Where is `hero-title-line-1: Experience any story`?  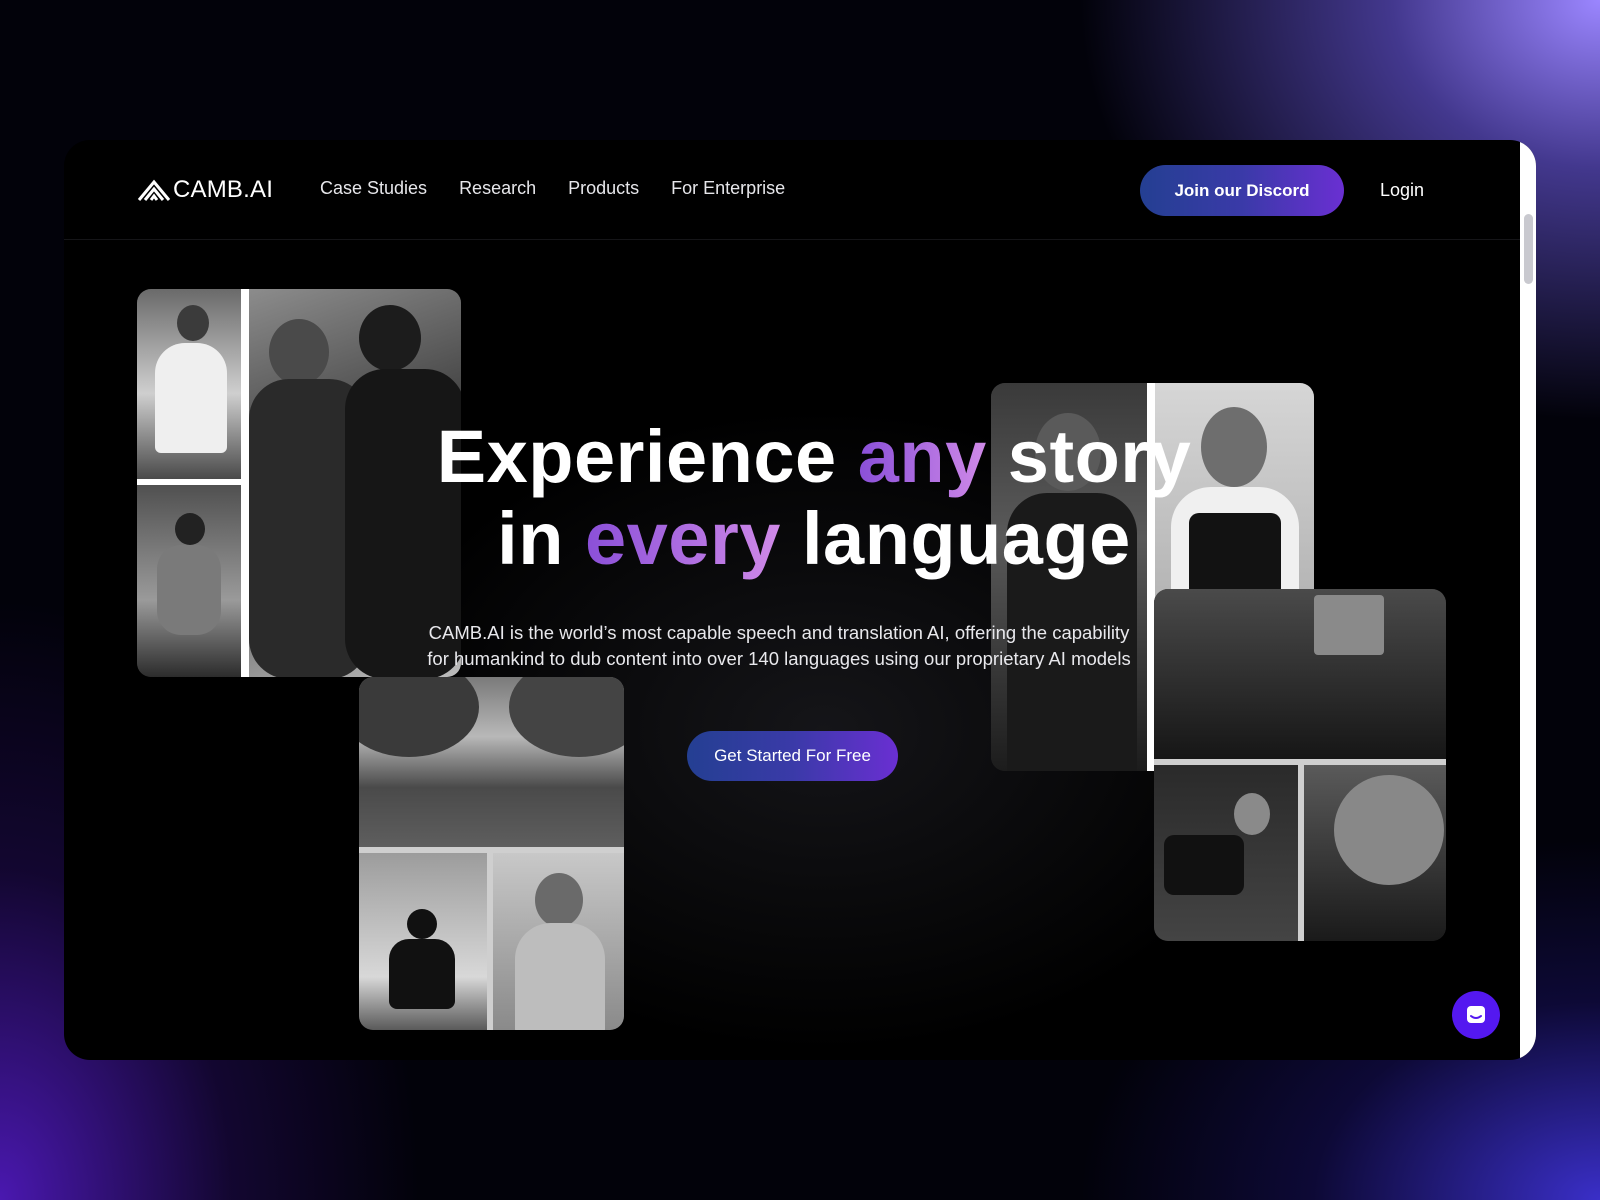 hero-title-line-1: Experience any story is located at coordinates (814, 456).